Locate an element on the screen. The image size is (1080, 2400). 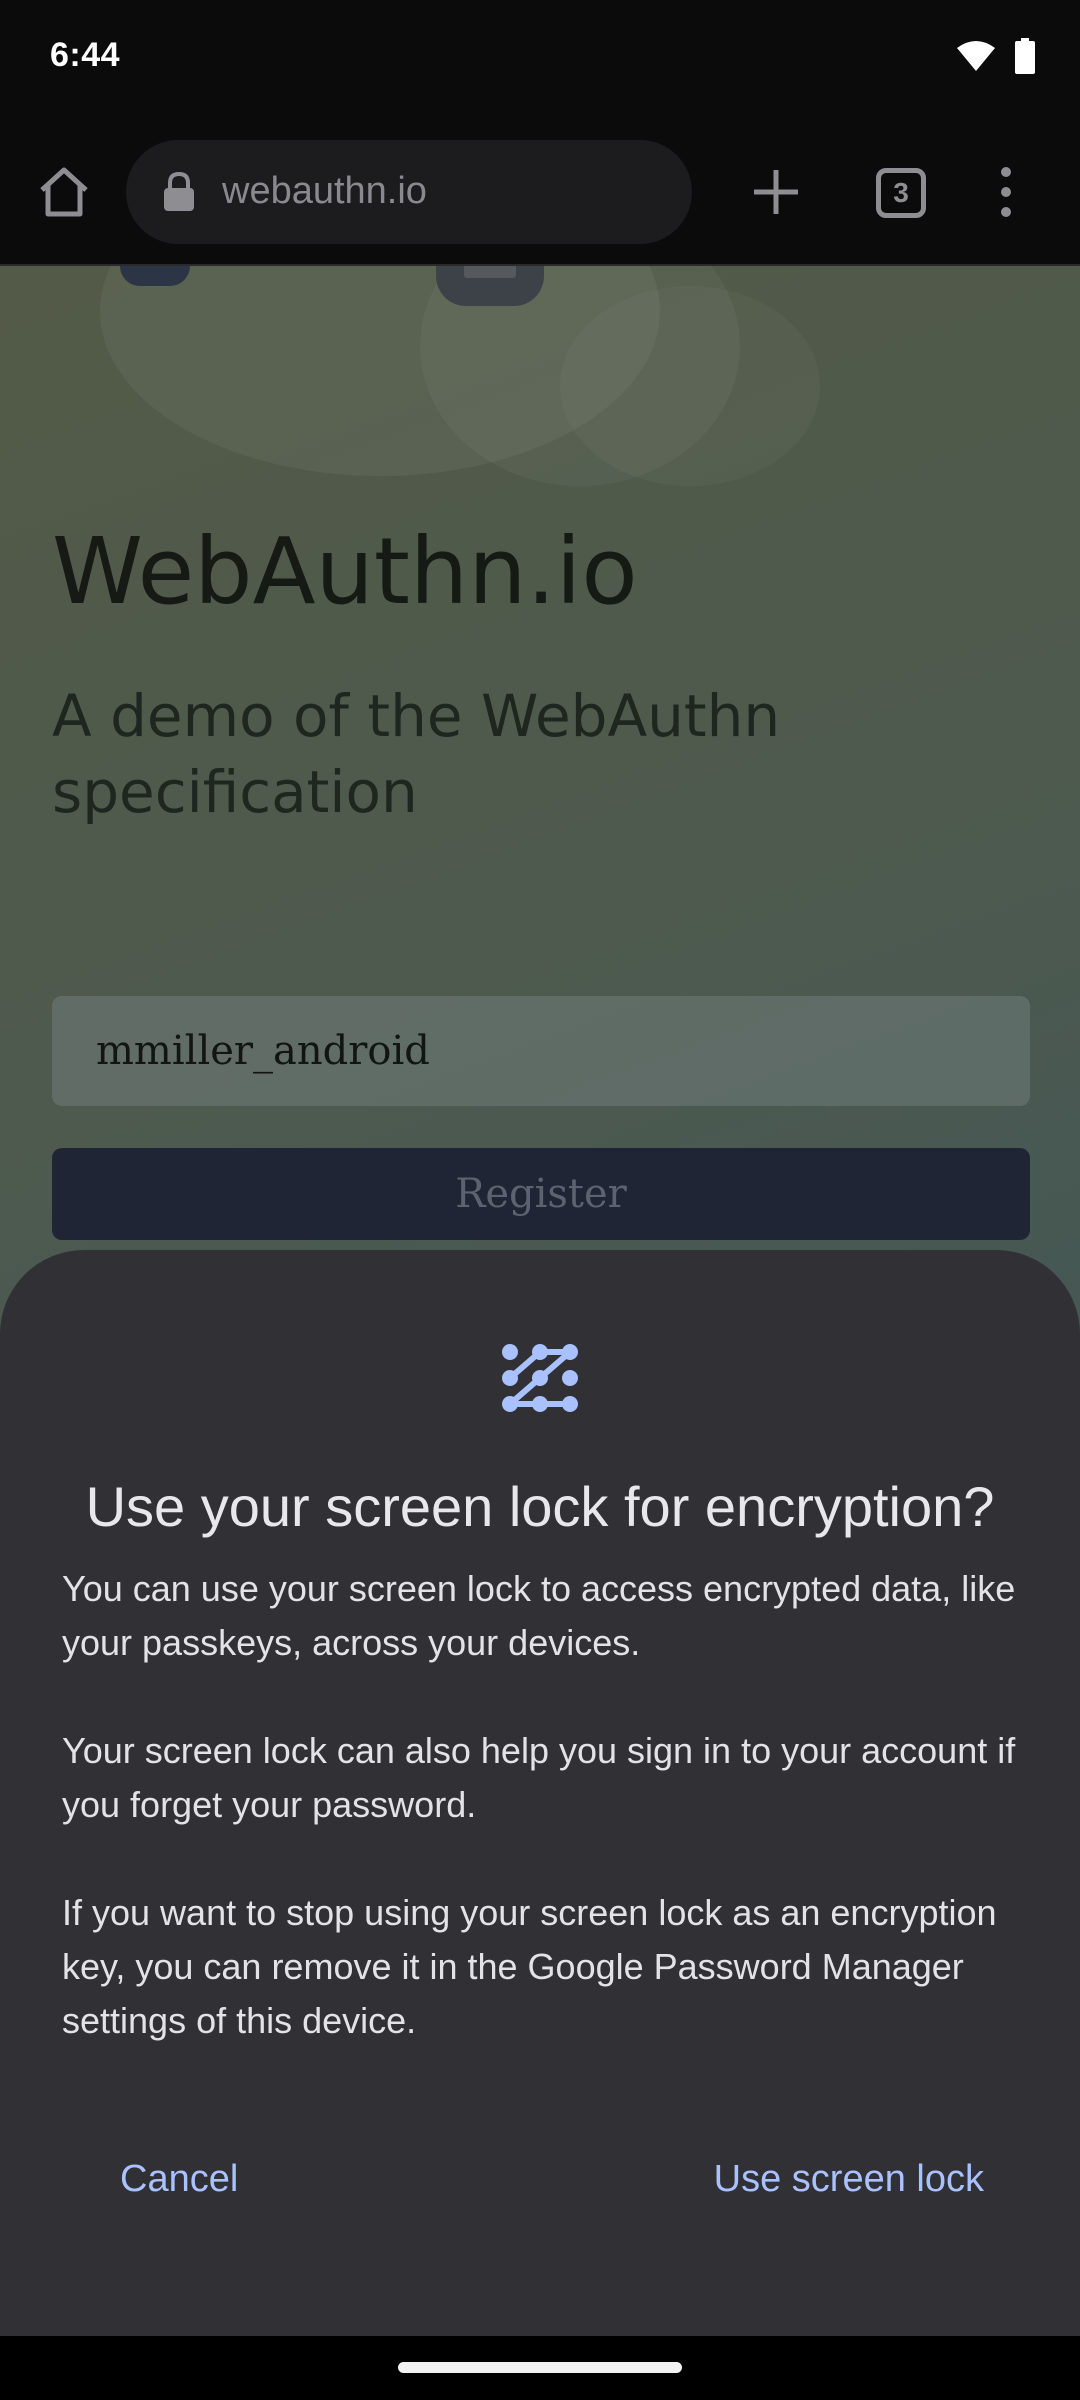
pattern-lock-icon is located at coordinates (540, 1378).